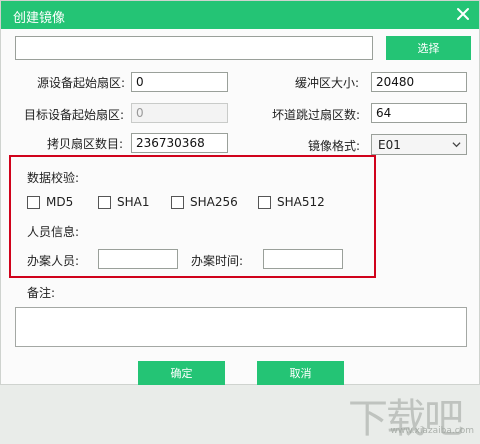 The height and width of the screenshot is (444, 480). What do you see at coordinates (104, 202) in the screenshot?
I see `sha1-checkbox` at bounding box center [104, 202].